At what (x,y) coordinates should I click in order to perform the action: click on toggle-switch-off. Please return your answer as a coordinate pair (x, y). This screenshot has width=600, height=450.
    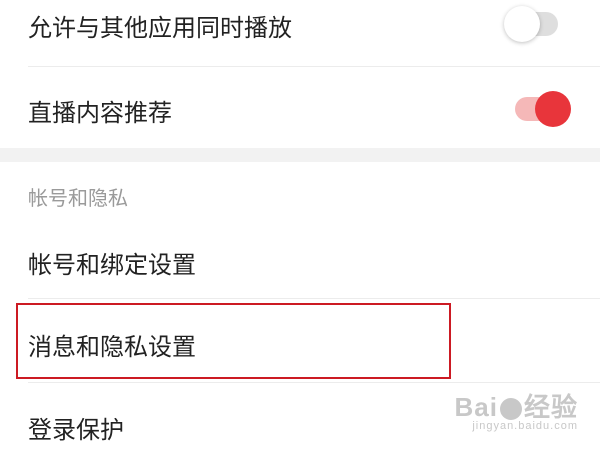
    Looking at the image, I should click on (531, 24).